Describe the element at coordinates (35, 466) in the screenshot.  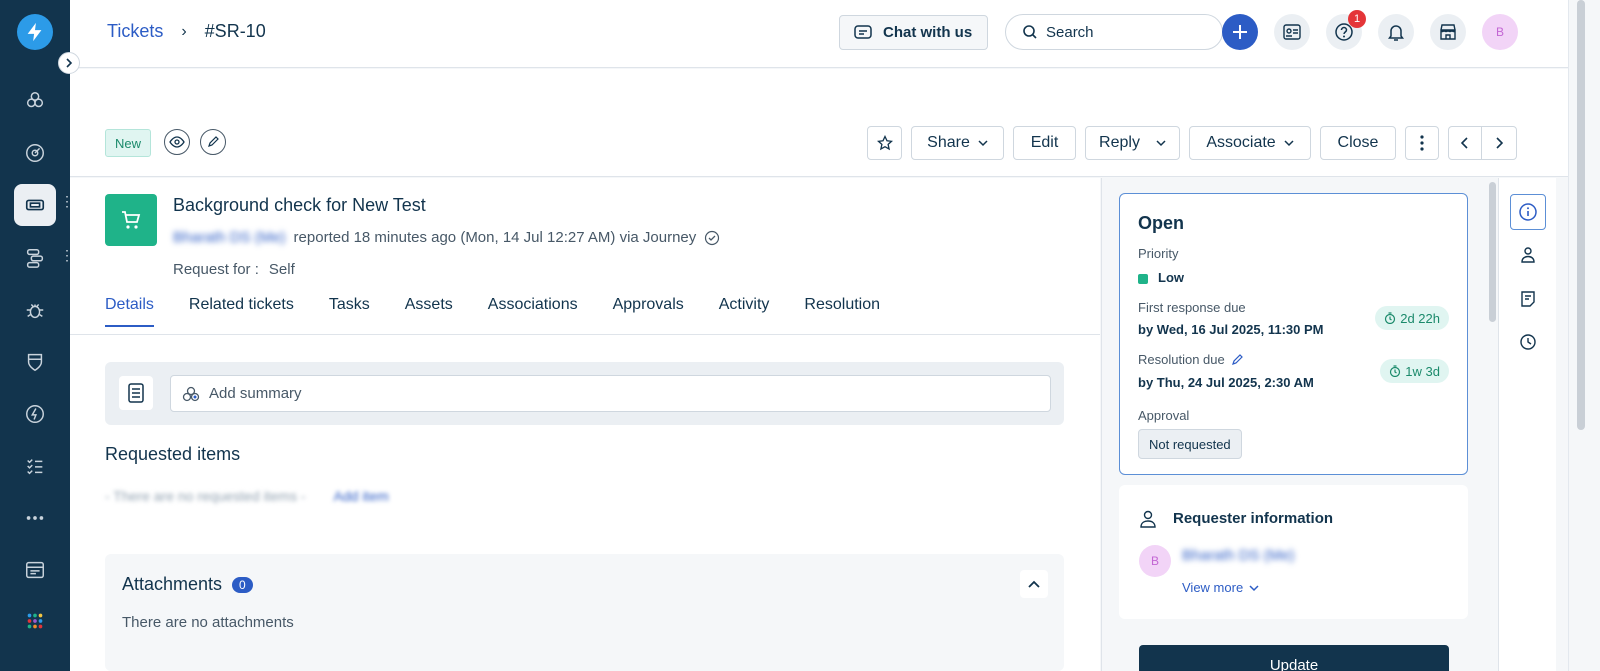
I see `nav-tasks-checklist-icon` at that location.